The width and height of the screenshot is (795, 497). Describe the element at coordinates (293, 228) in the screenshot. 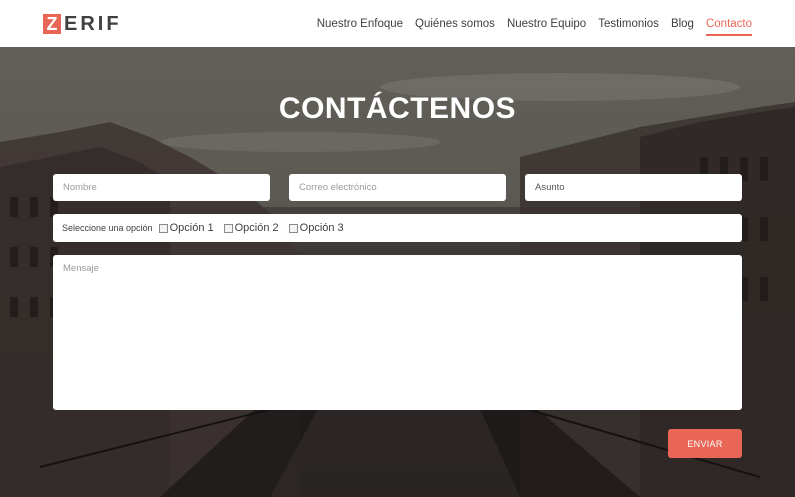

I see `option-3-checkbox` at that location.